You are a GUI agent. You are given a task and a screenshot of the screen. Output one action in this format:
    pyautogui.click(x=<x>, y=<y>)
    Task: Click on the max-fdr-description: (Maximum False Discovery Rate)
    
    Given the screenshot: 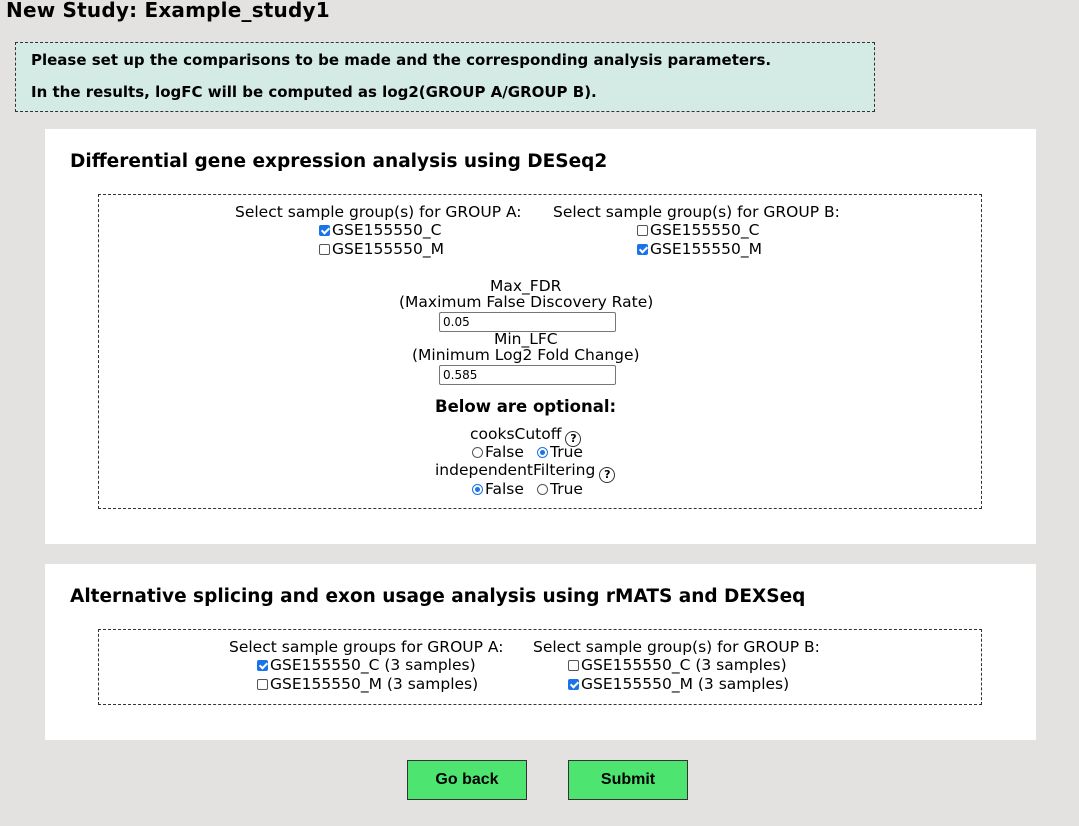 What is the action you would take?
    pyautogui.click(x=526, y=302)
    